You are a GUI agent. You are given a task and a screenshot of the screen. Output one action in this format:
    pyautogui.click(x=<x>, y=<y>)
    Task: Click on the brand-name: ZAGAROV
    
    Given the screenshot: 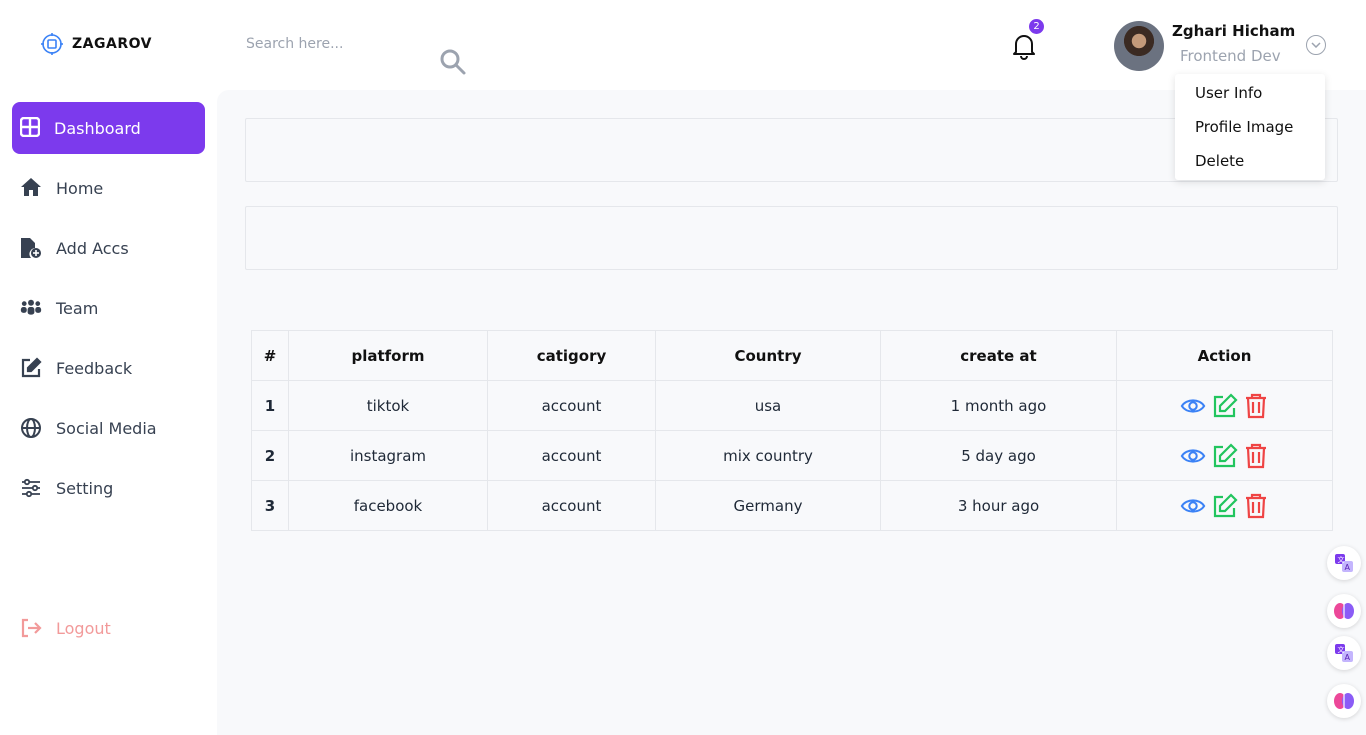 What is the action you would take?
    pyautogui.click(x=112, y=44)
    